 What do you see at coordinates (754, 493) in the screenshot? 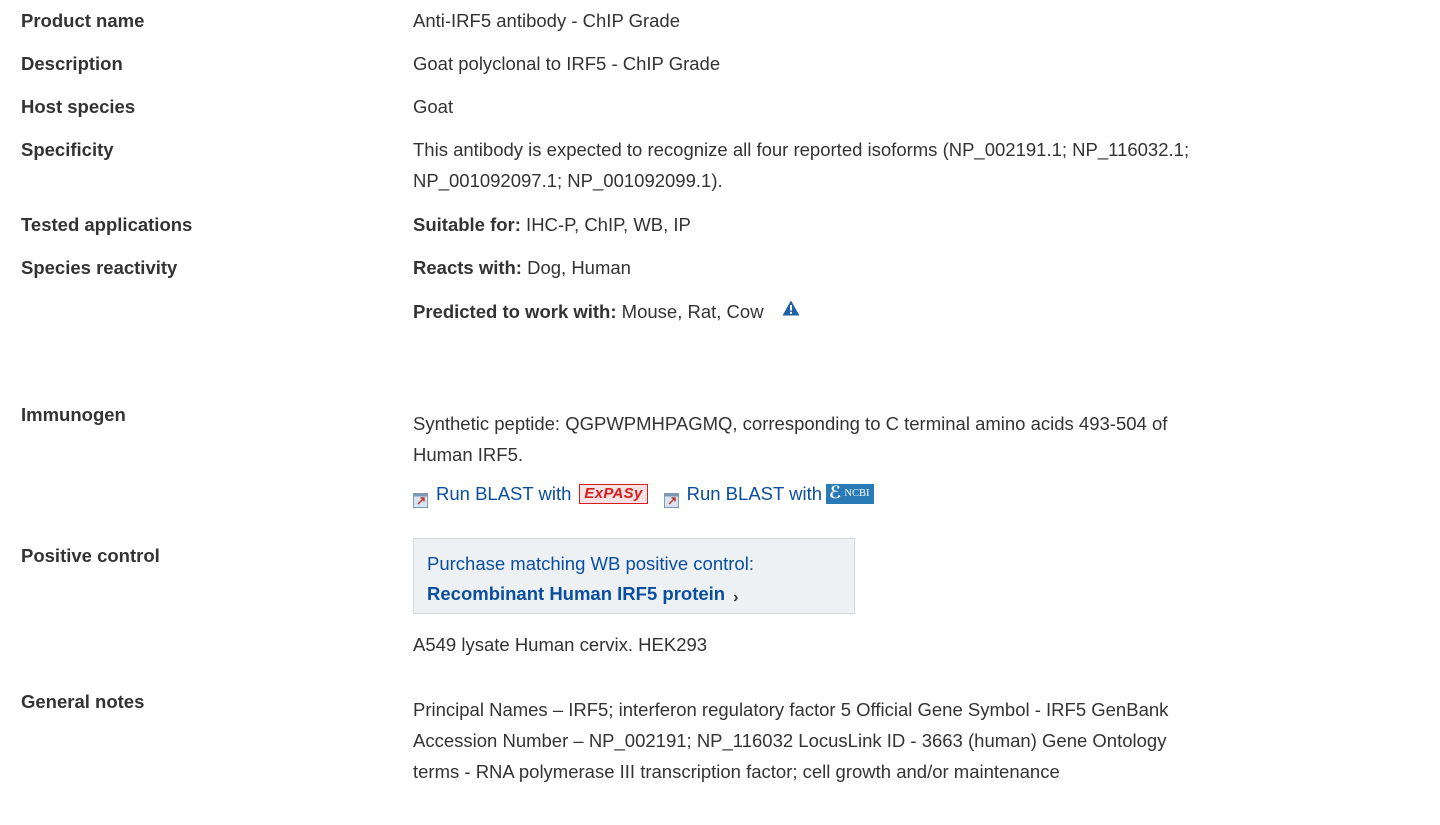
I see `run-blast-ncbi-label: Run BLAST with` at bounding box center [754, 493].